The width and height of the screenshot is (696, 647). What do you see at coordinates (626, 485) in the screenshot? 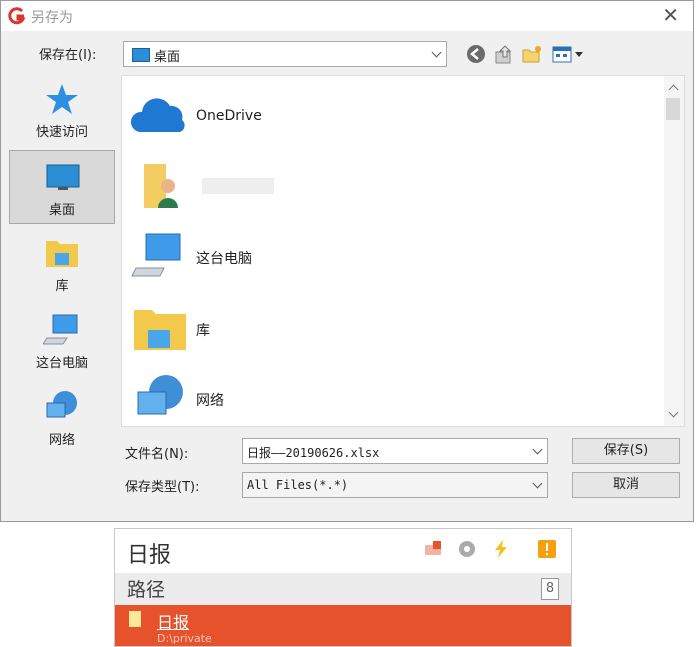
I see `cancel-button: 取消` at bounding box center [626, 485].